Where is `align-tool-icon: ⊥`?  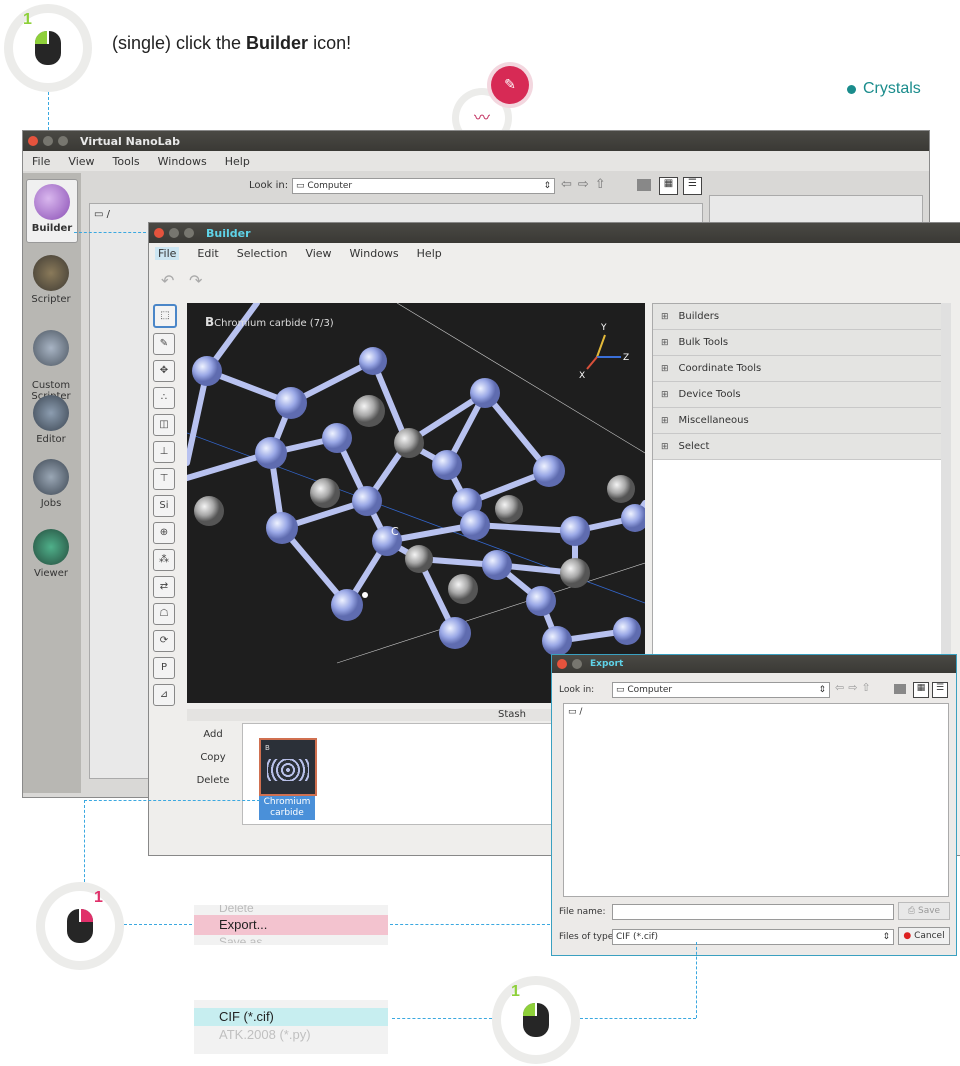
align-tool-icon: ⊥ is located at coordinates (164, 452).